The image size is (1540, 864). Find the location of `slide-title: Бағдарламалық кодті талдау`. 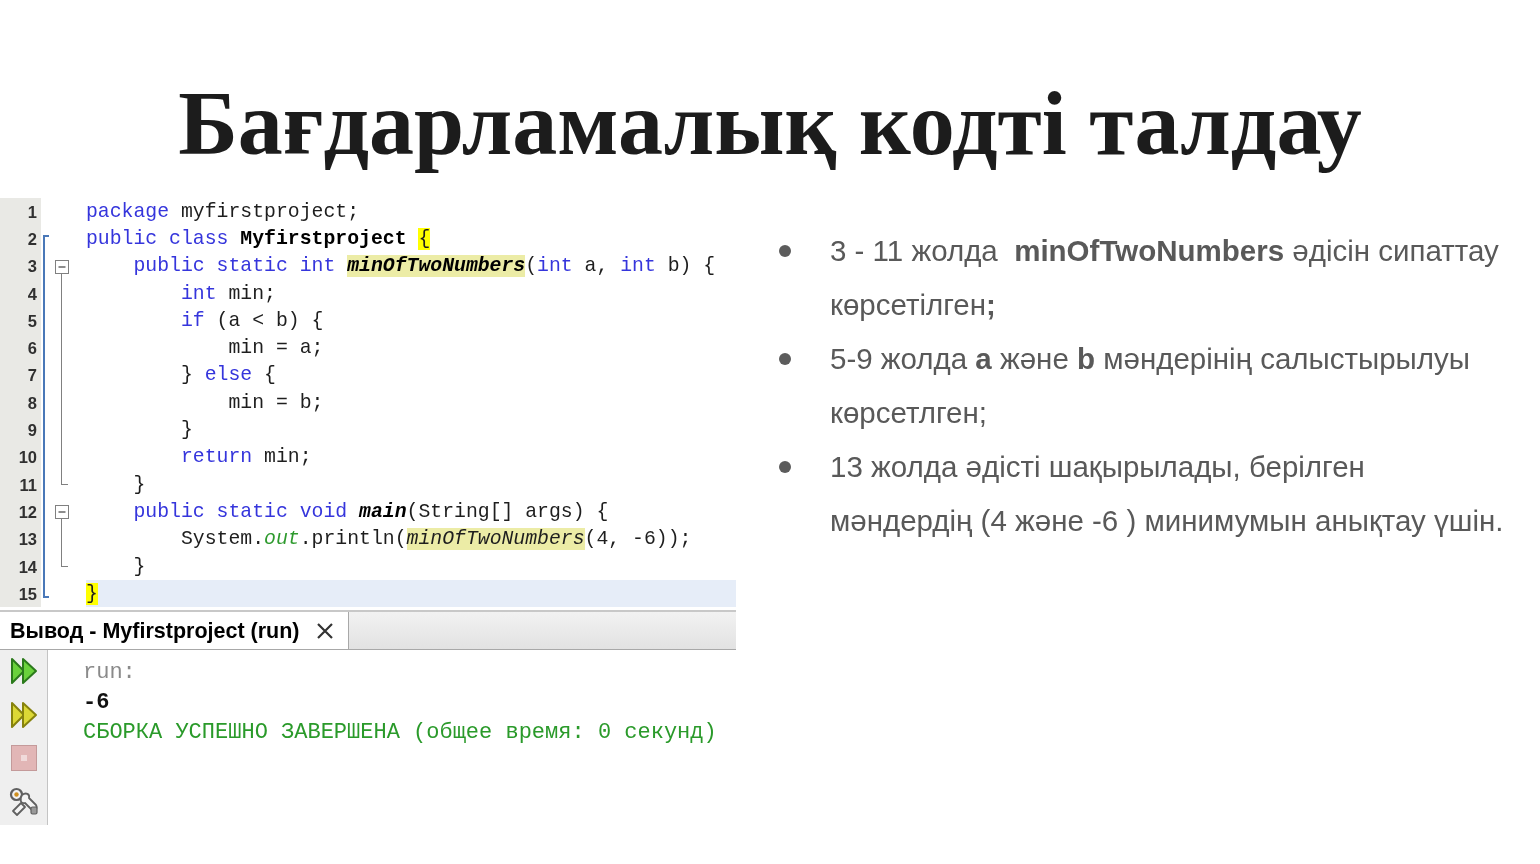

slide-title: Бағдарламалық кодті талдау is located at coordinates (770, 124).